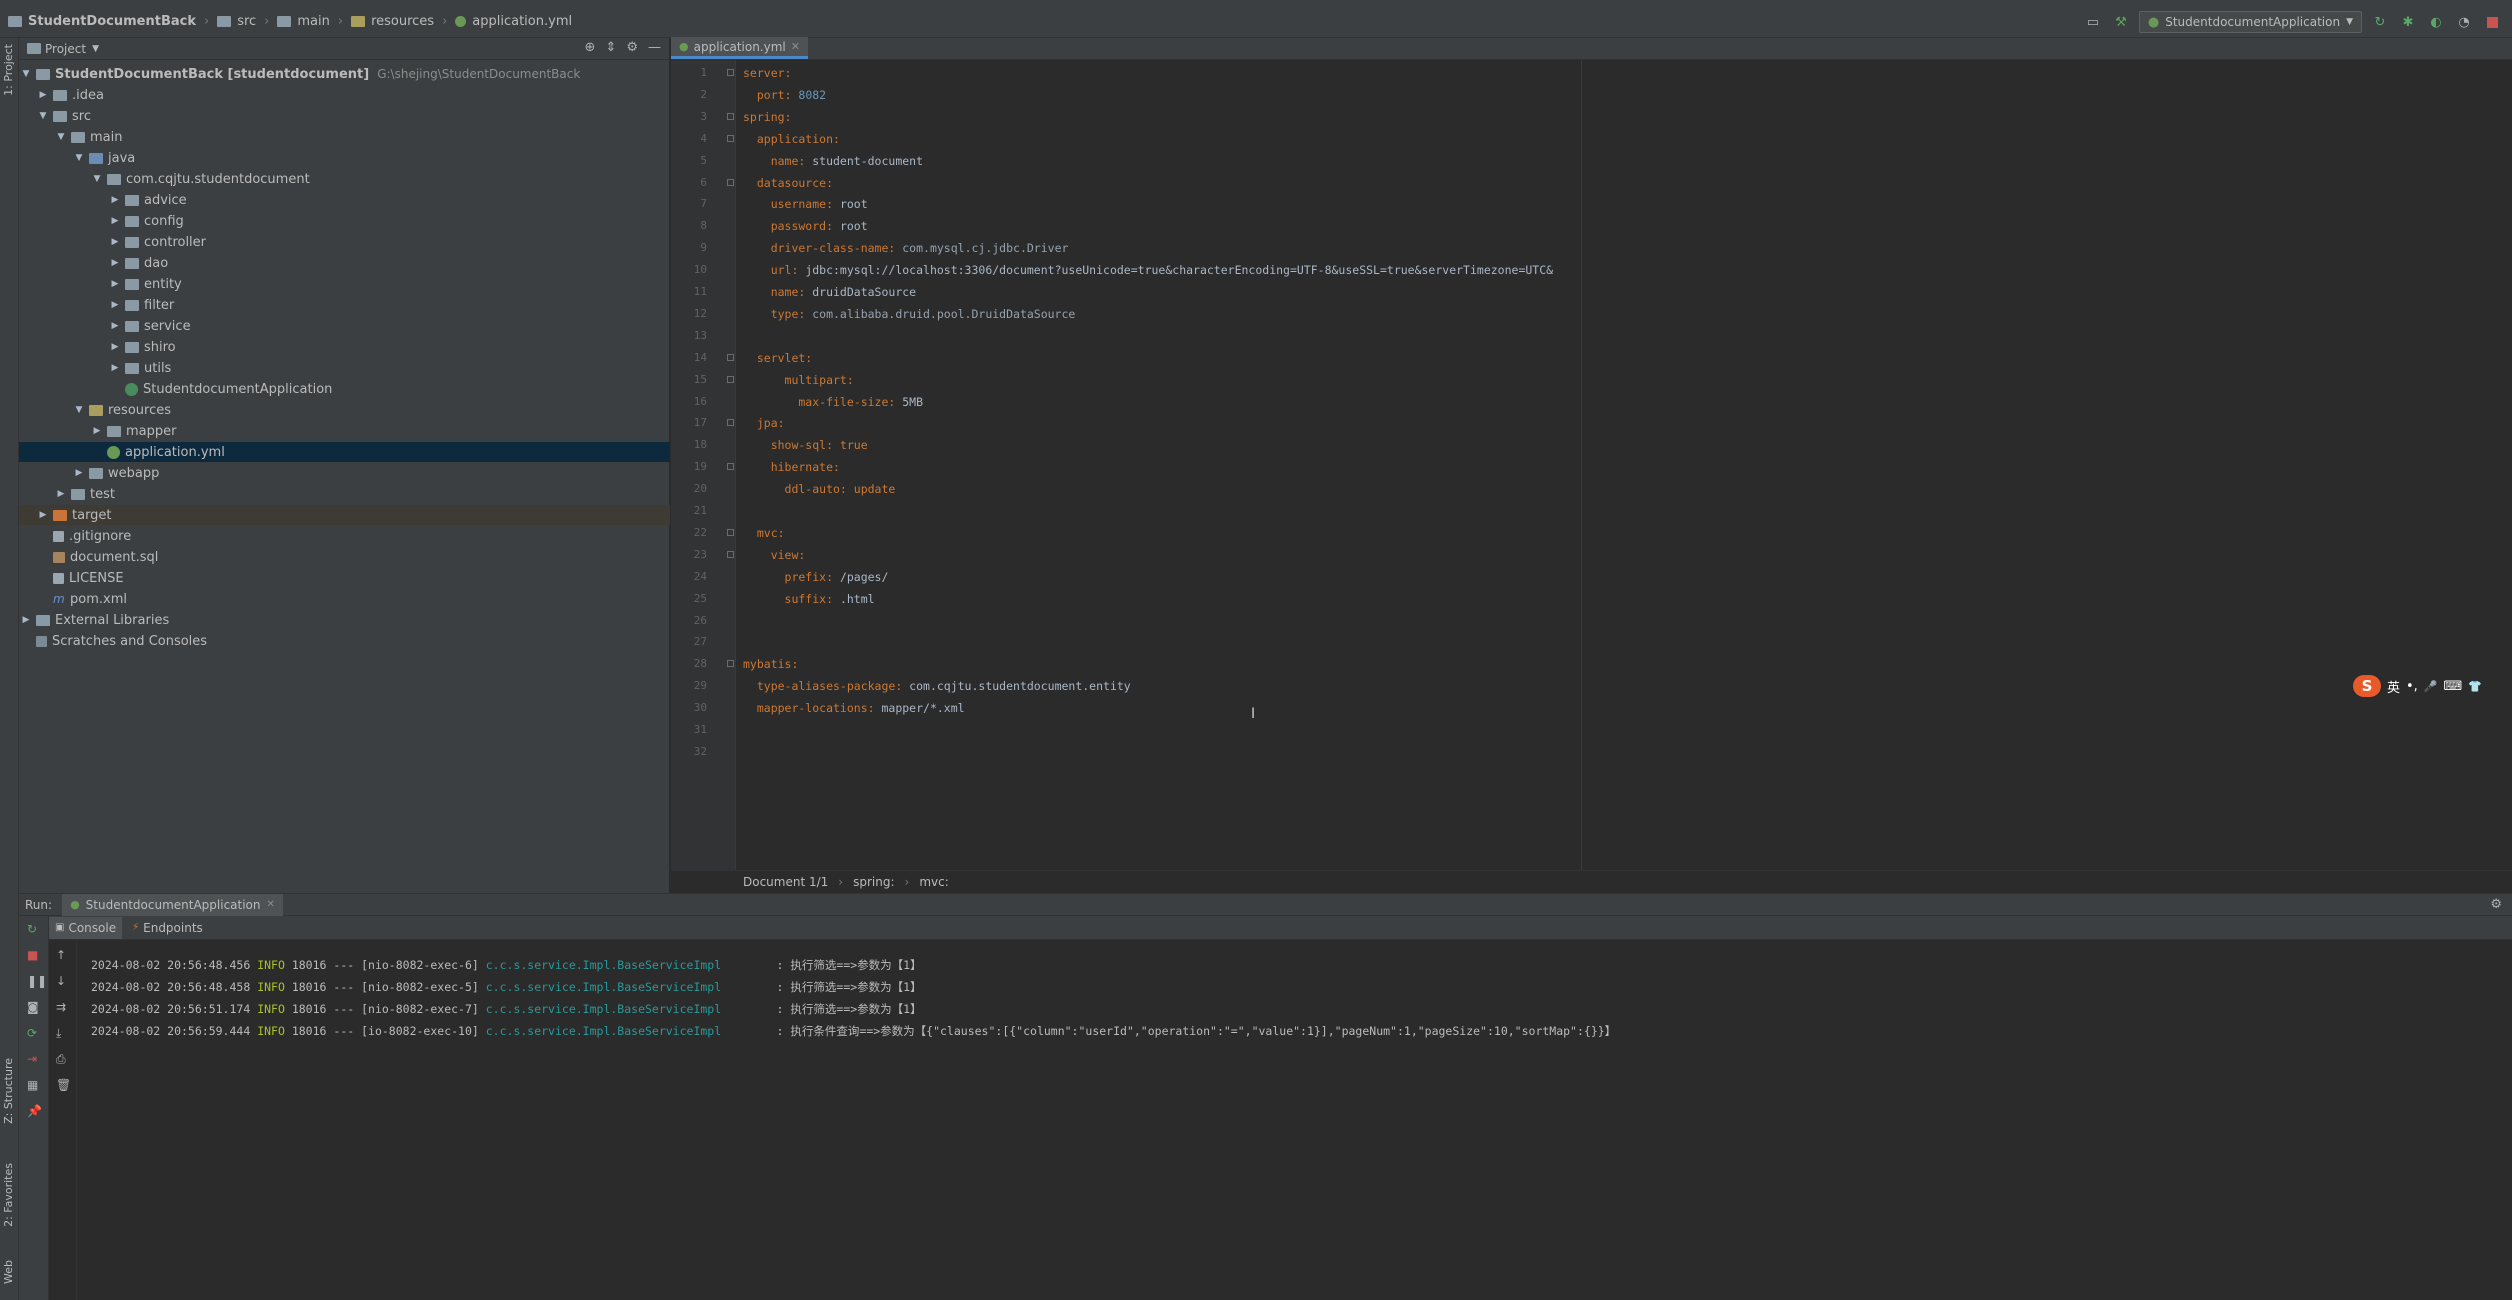 The height and width of the screenshot is (1300, 2512). What do you see at coordinates (33, 1007) in the screenshot?
I see `dump-threads-icon: ◙` at bounding box center [33, 1007].